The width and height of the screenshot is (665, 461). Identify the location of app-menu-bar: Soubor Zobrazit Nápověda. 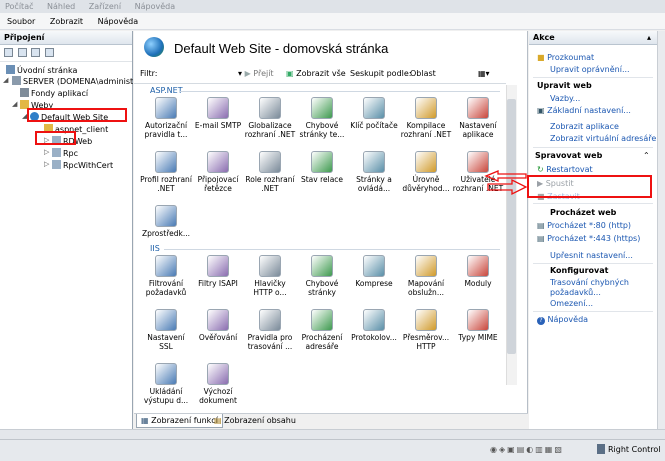
(332, 21).